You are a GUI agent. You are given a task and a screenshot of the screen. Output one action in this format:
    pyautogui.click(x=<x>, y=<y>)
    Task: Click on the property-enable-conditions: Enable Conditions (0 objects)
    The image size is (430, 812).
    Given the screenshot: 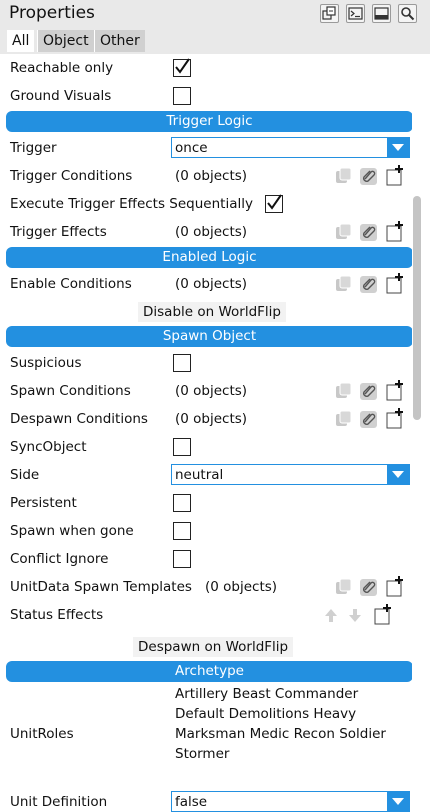 What is the action you would take?
    pyautogui.click(x=205, y=284)
    